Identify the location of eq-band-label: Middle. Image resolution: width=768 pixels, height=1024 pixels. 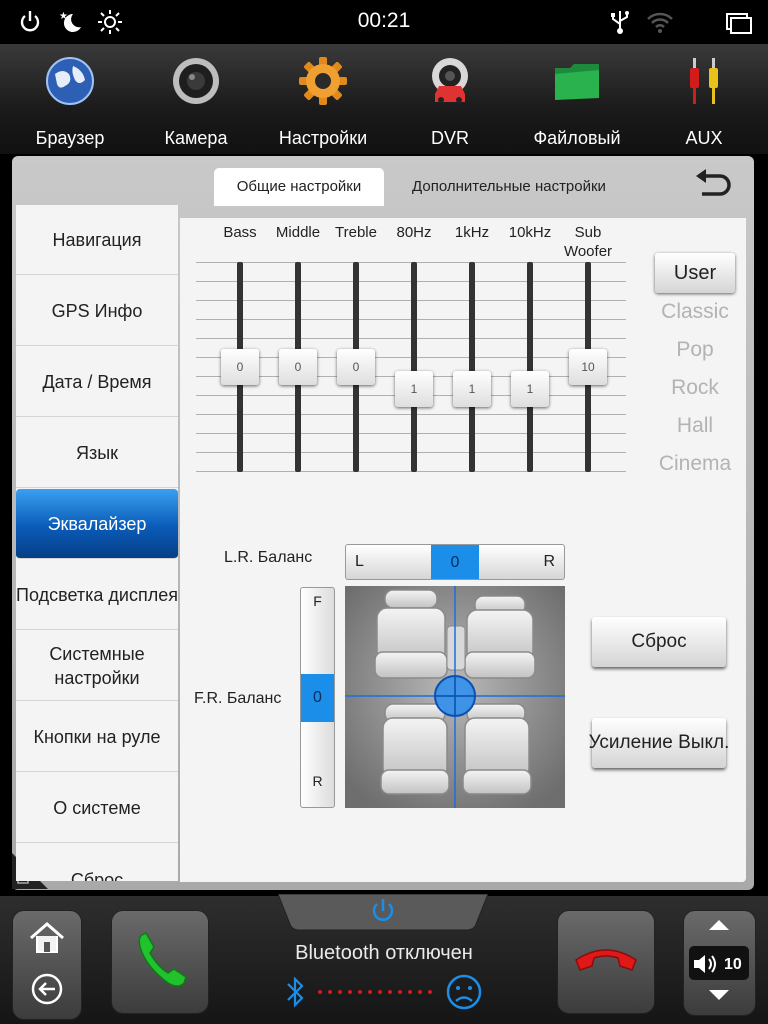
(298, 232).